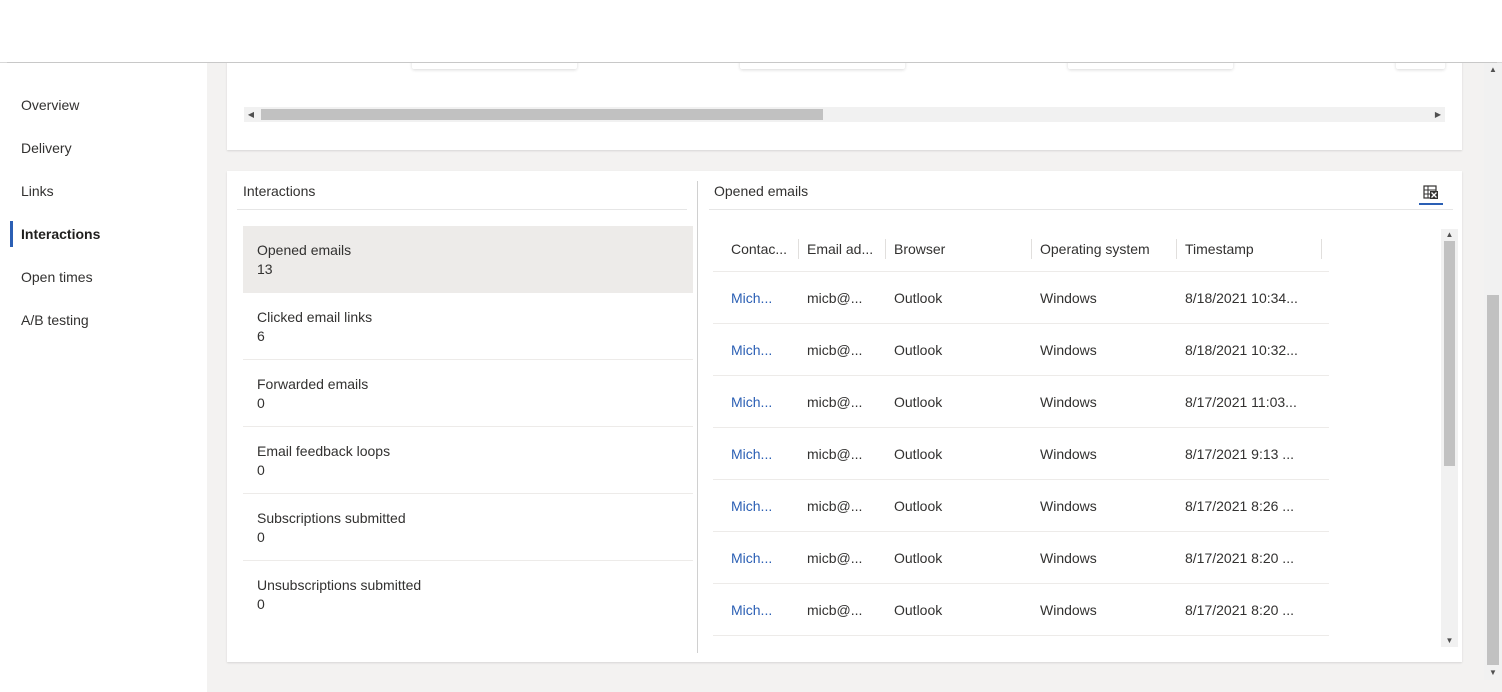  Describe the element at coordinates (1438, 114) in the screenshot. I see `scroll-right-icon: ▶` at that location.